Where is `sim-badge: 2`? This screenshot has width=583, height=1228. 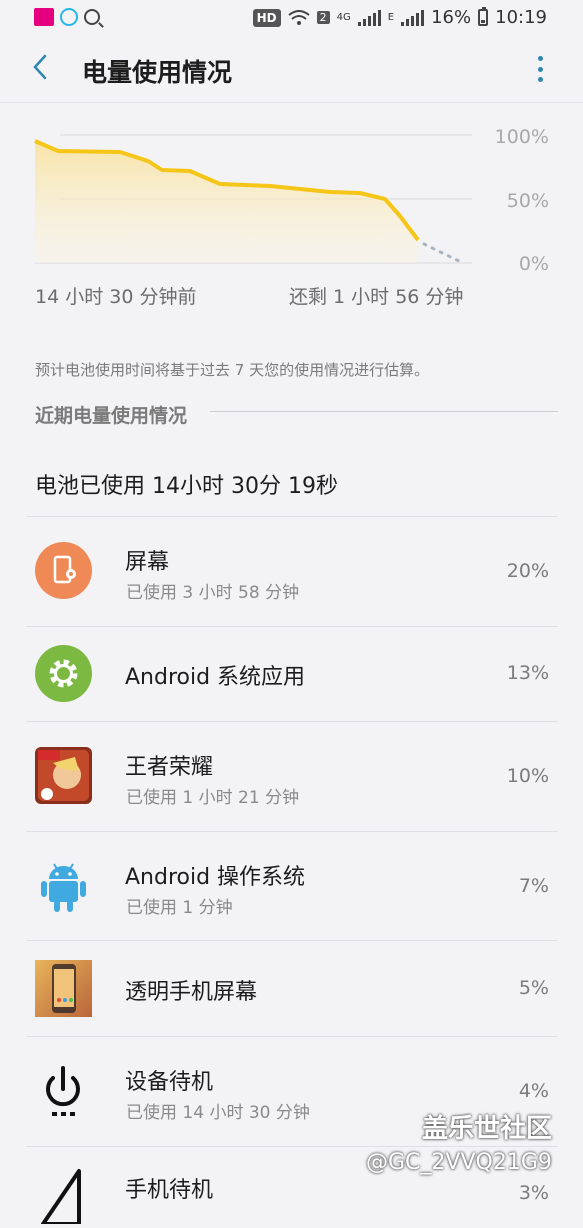
sim-badge: 2 is located at coordinates (323, 17).